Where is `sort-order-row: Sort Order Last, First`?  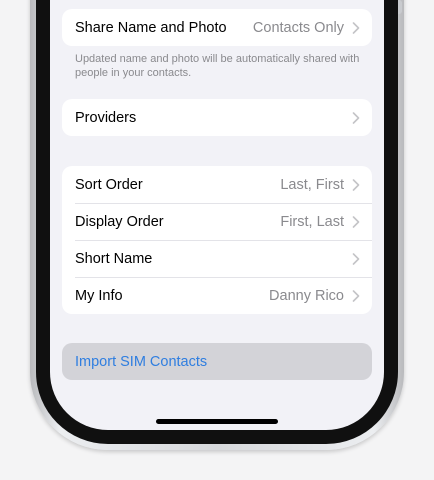
sort-order-row: Sort Order Last, First is located at coordinates (217, 184).